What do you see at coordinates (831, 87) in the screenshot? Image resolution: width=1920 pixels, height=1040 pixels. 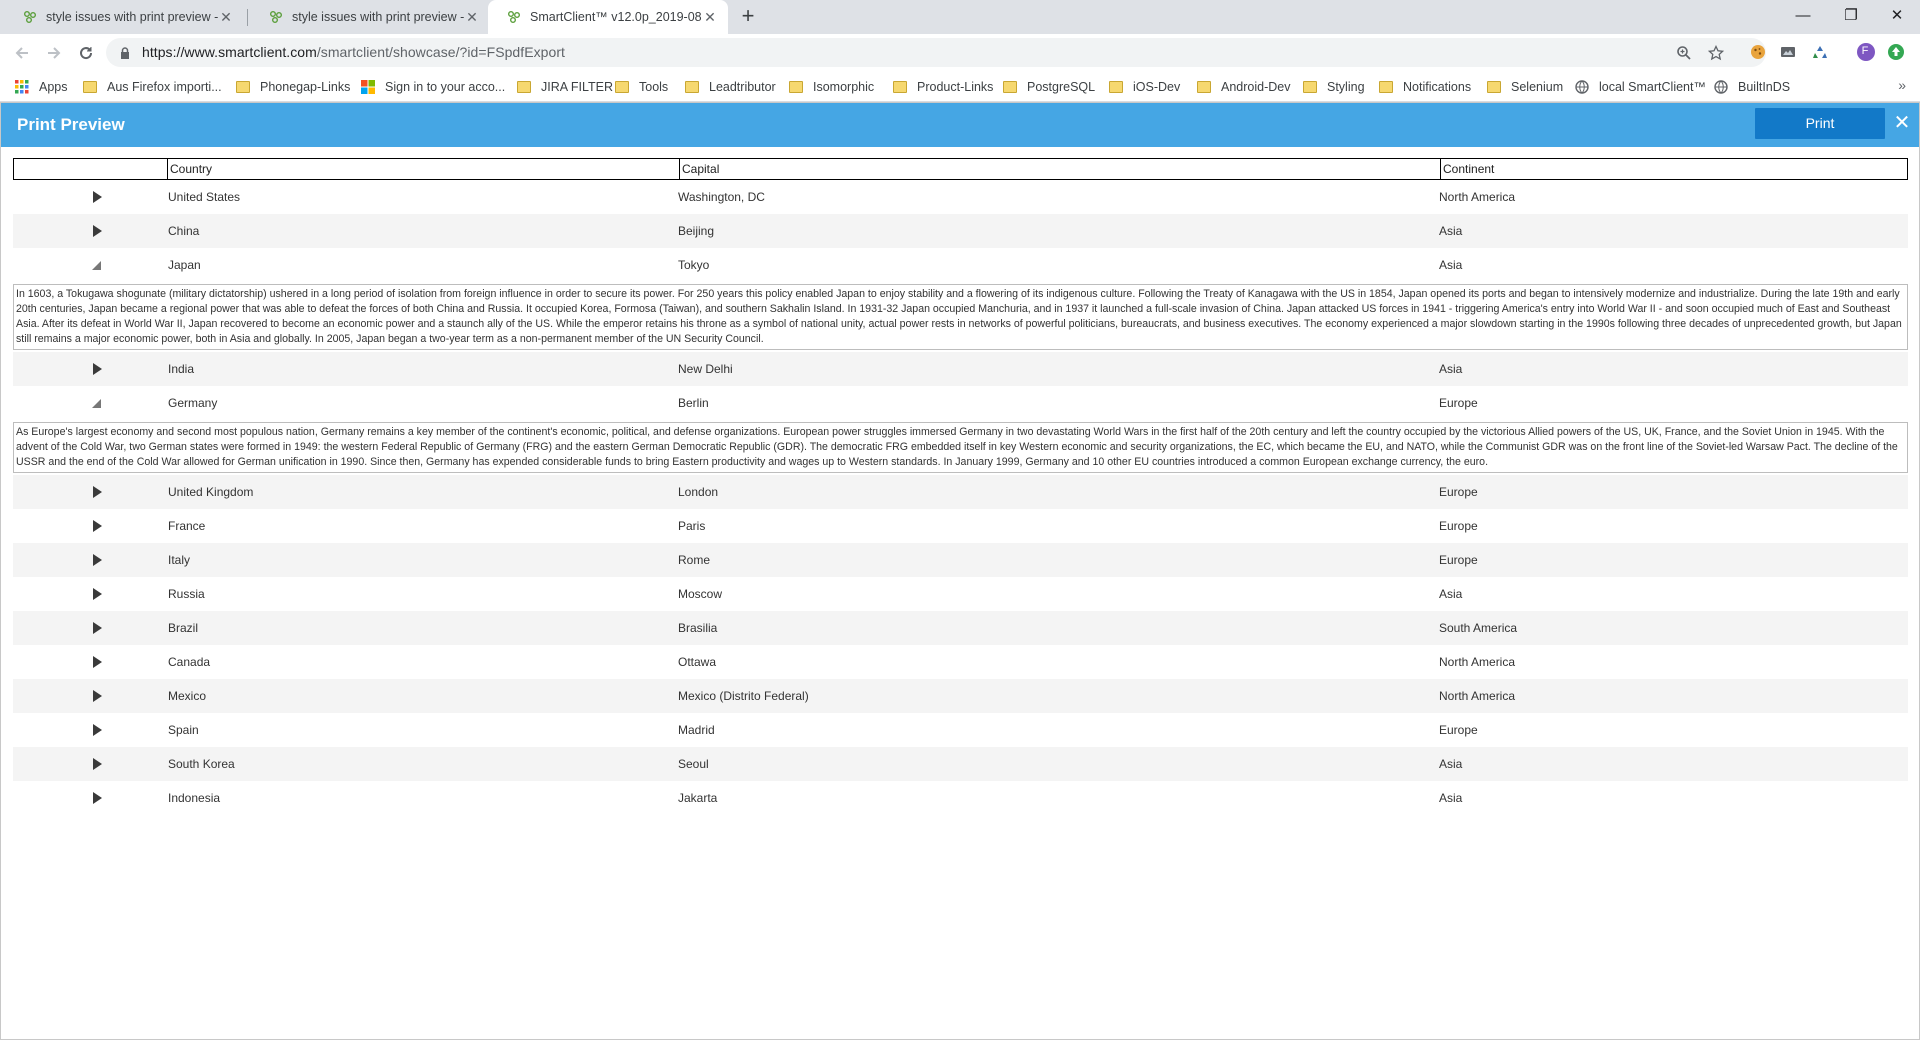 I see `bookmark-item: Isomorphic` at bounding box center [831, 87].